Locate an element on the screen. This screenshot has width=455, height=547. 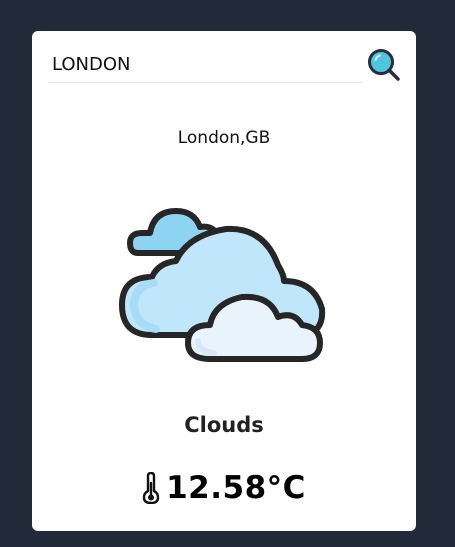
weather-condition: Clouds is located at coordinates (224, 425).